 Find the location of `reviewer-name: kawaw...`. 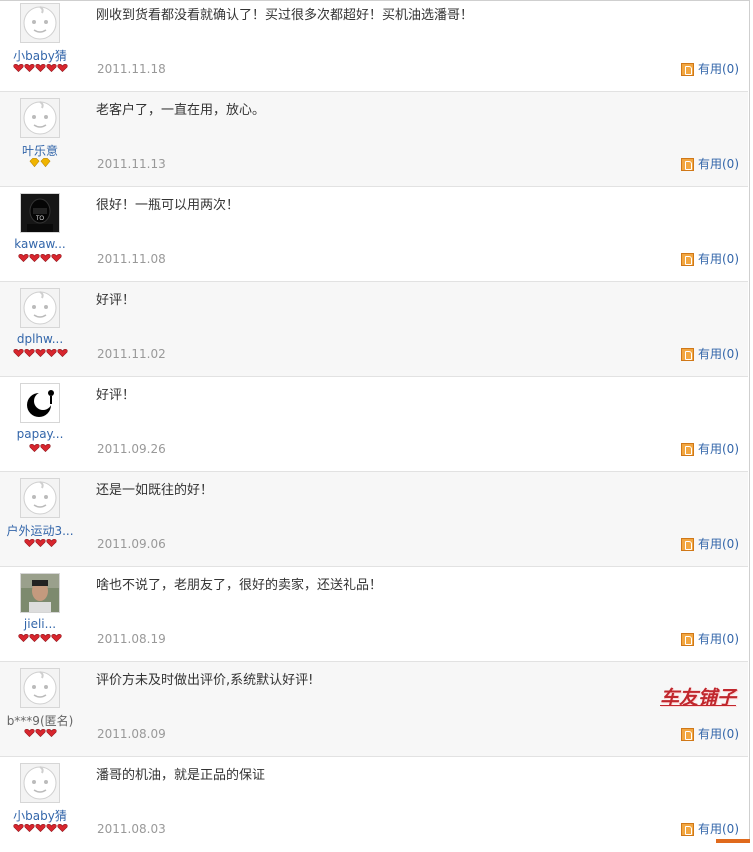

reviewer-name: kawaw... is located at coordinates (40, 244).